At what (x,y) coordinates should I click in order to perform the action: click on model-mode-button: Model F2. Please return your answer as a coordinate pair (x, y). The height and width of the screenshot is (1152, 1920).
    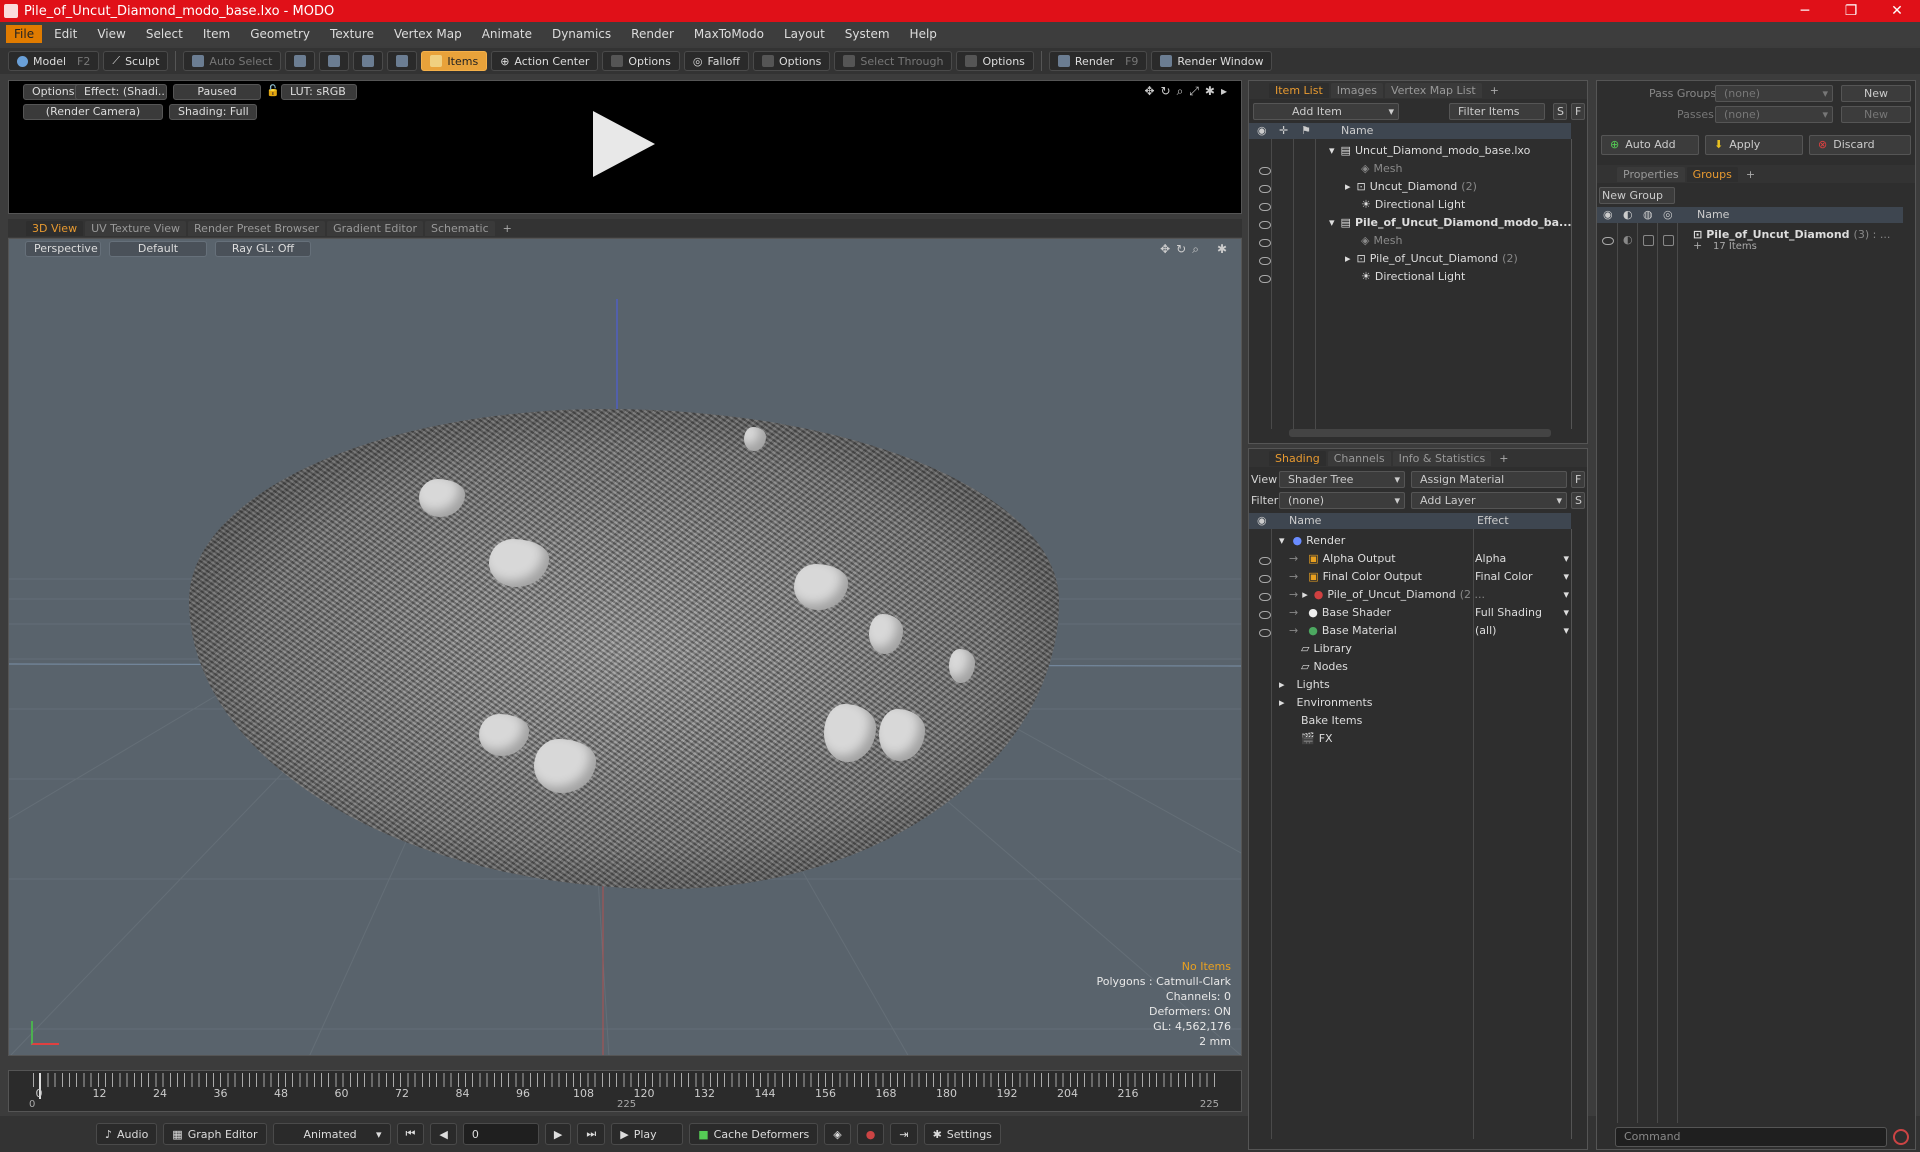
    Looking at the image, I should click on (54, 61).